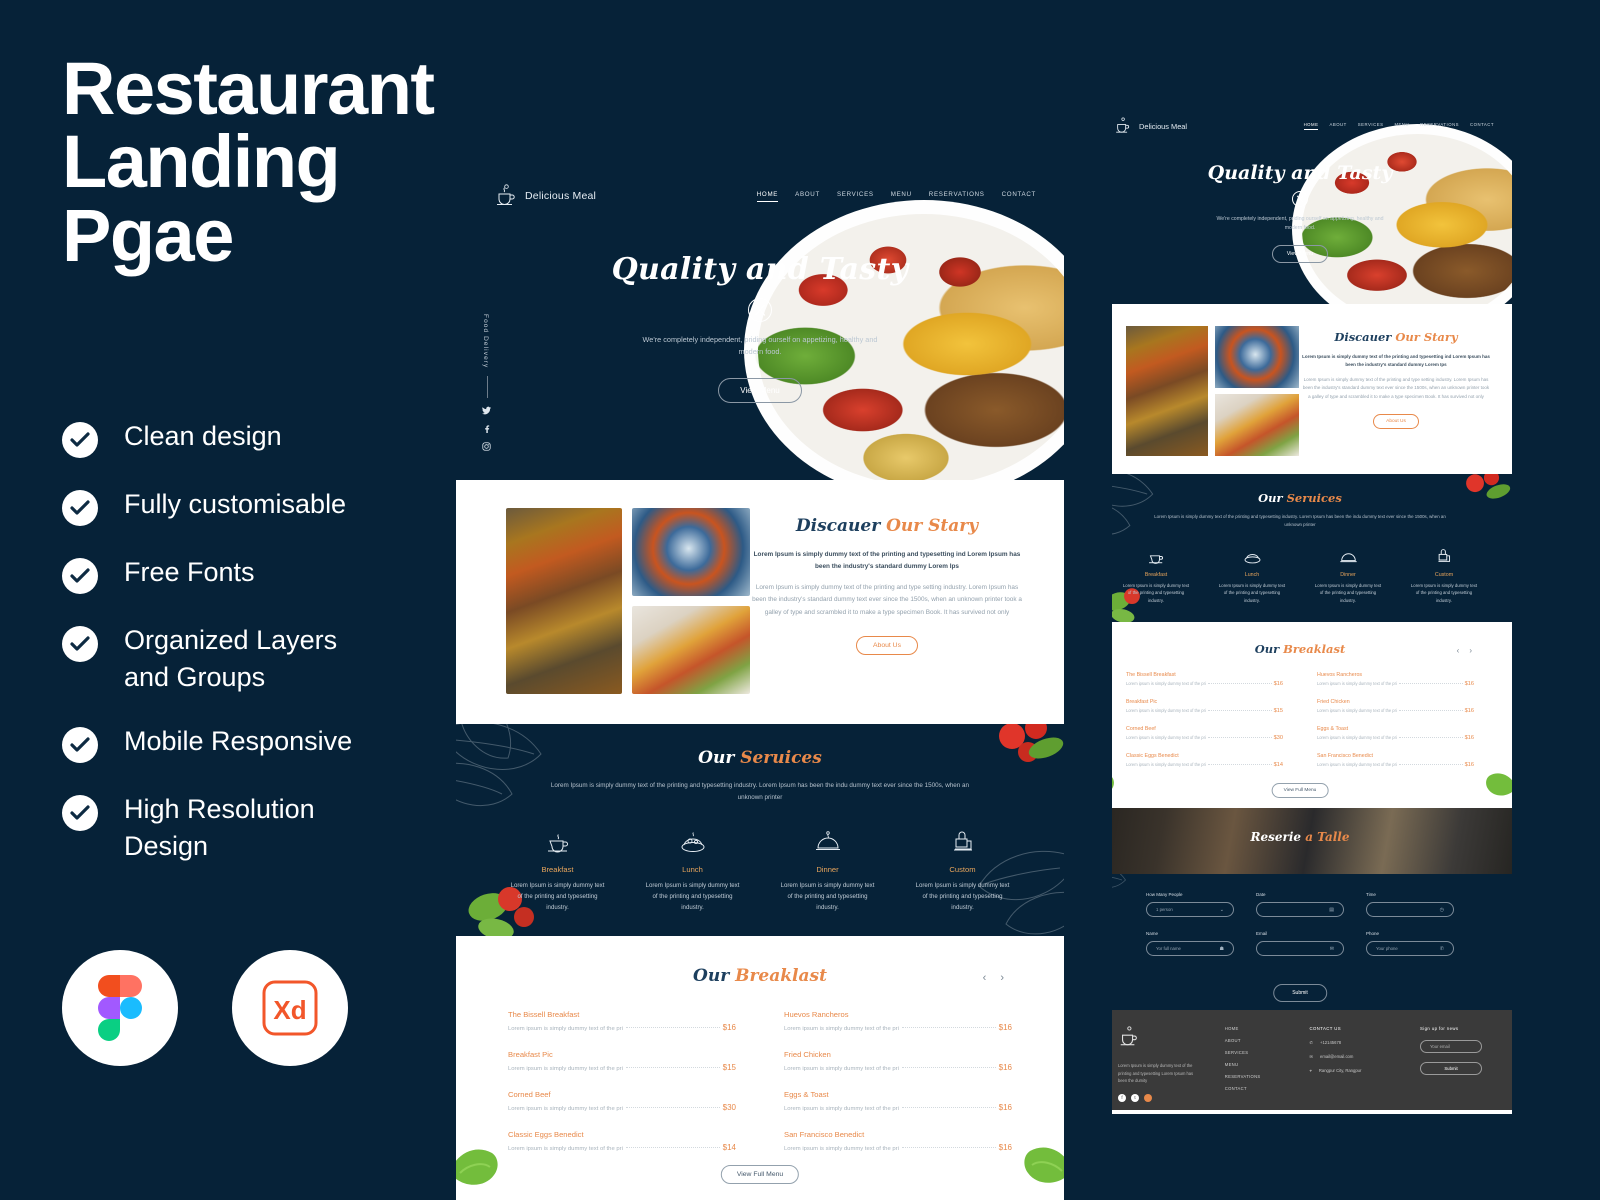 This screenshot has width=1600, height=1200. What do you see at coordinates (1255, 1076) in the screenshot?
I see `footer-link-reservations: RESERVATIONS` at bounding box center [1255, 1076].